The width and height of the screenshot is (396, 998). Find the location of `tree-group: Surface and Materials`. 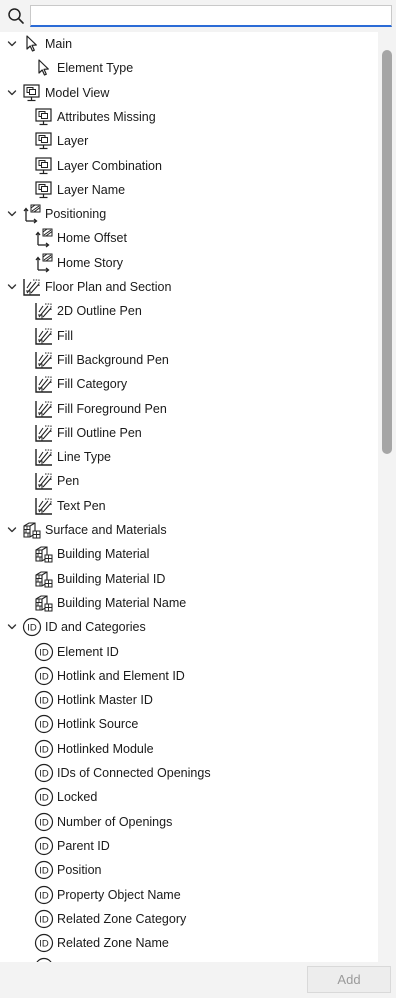

tree-group: Surface and Materials is located at coordinates (86, 530).